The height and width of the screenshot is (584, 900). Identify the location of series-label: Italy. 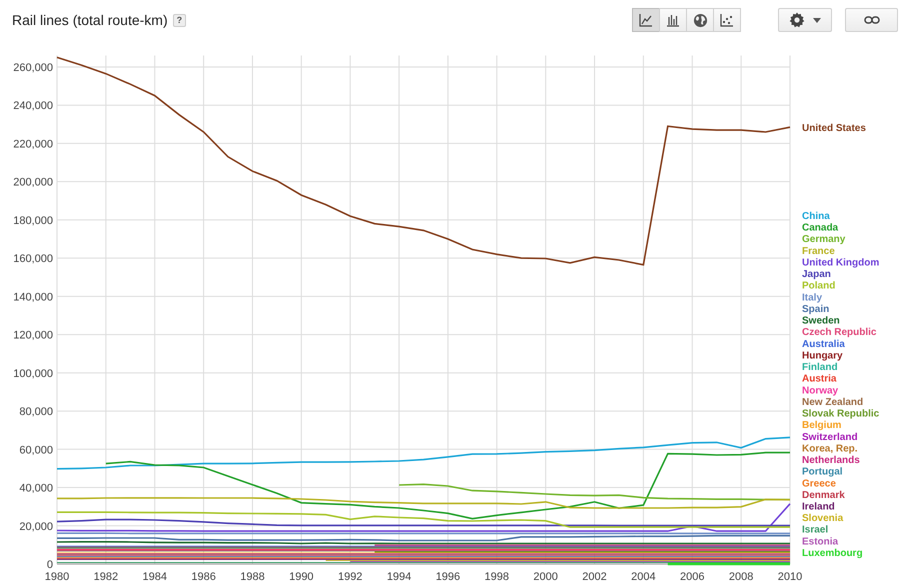
(812, 298).